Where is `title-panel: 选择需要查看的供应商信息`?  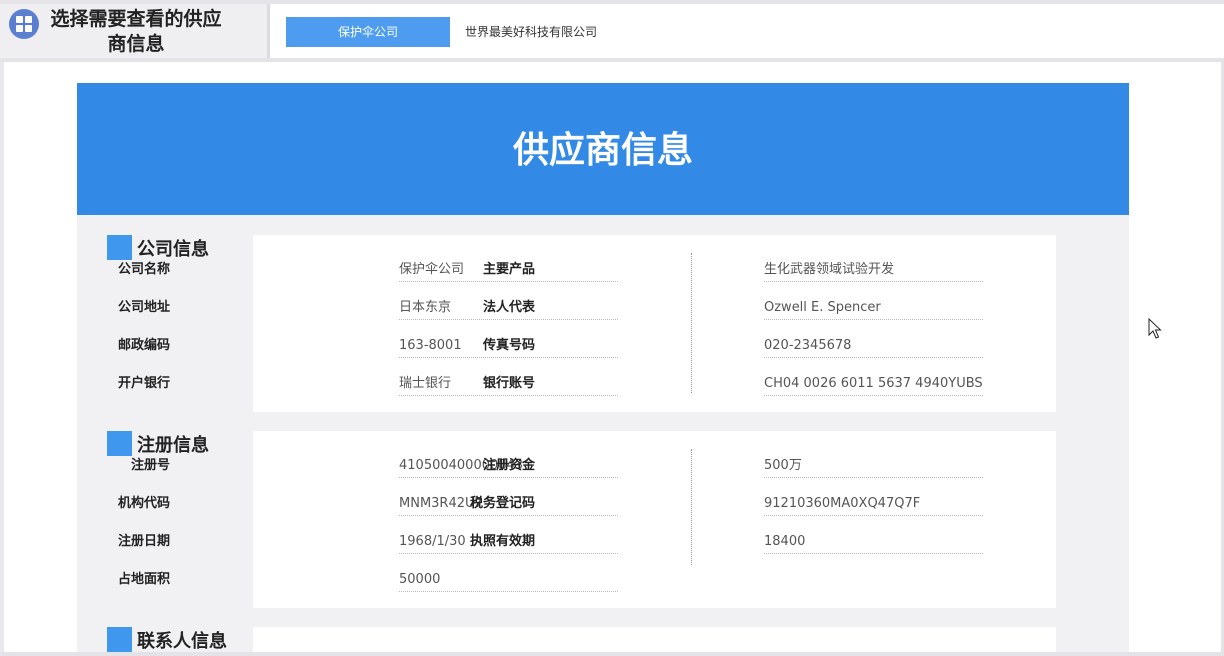 title-panel: 选择需要查看的供应商信息 is located at coordinates (135, 33).